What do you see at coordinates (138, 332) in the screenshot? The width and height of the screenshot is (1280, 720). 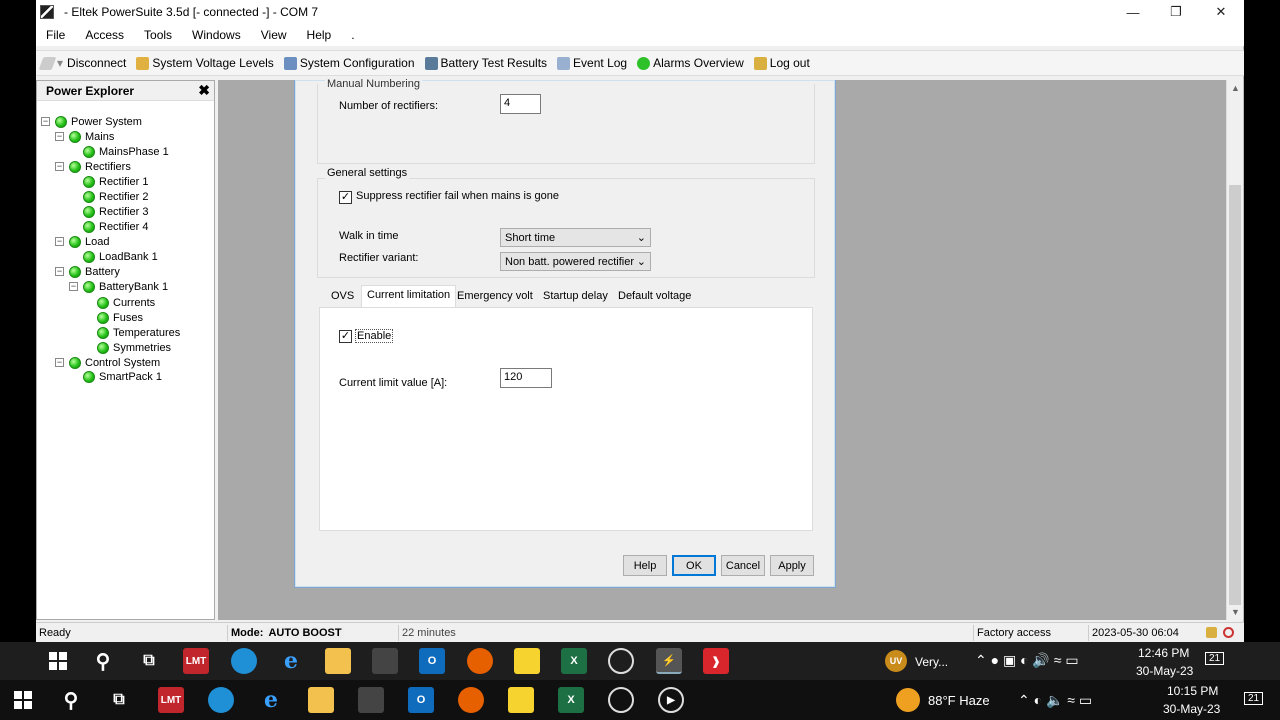 I see `tree-item: Temperatures` at bounding box center [138, 332].